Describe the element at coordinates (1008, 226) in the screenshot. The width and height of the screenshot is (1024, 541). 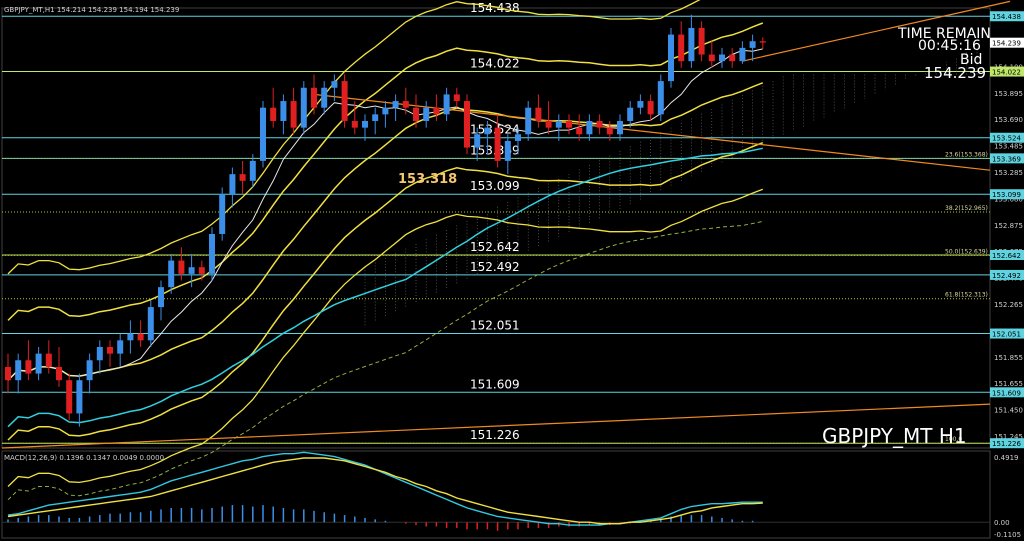
I see `price-axis-tick: 152.875` at that location.